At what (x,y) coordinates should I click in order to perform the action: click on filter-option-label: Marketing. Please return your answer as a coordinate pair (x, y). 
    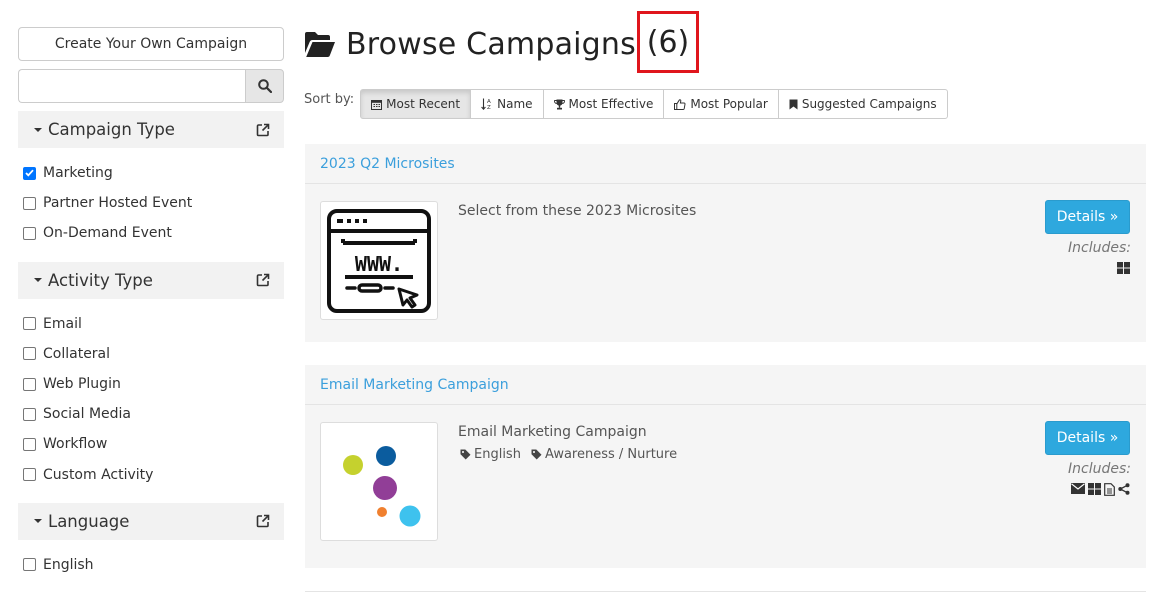
    Looking at the image, I should click on (78, 173).